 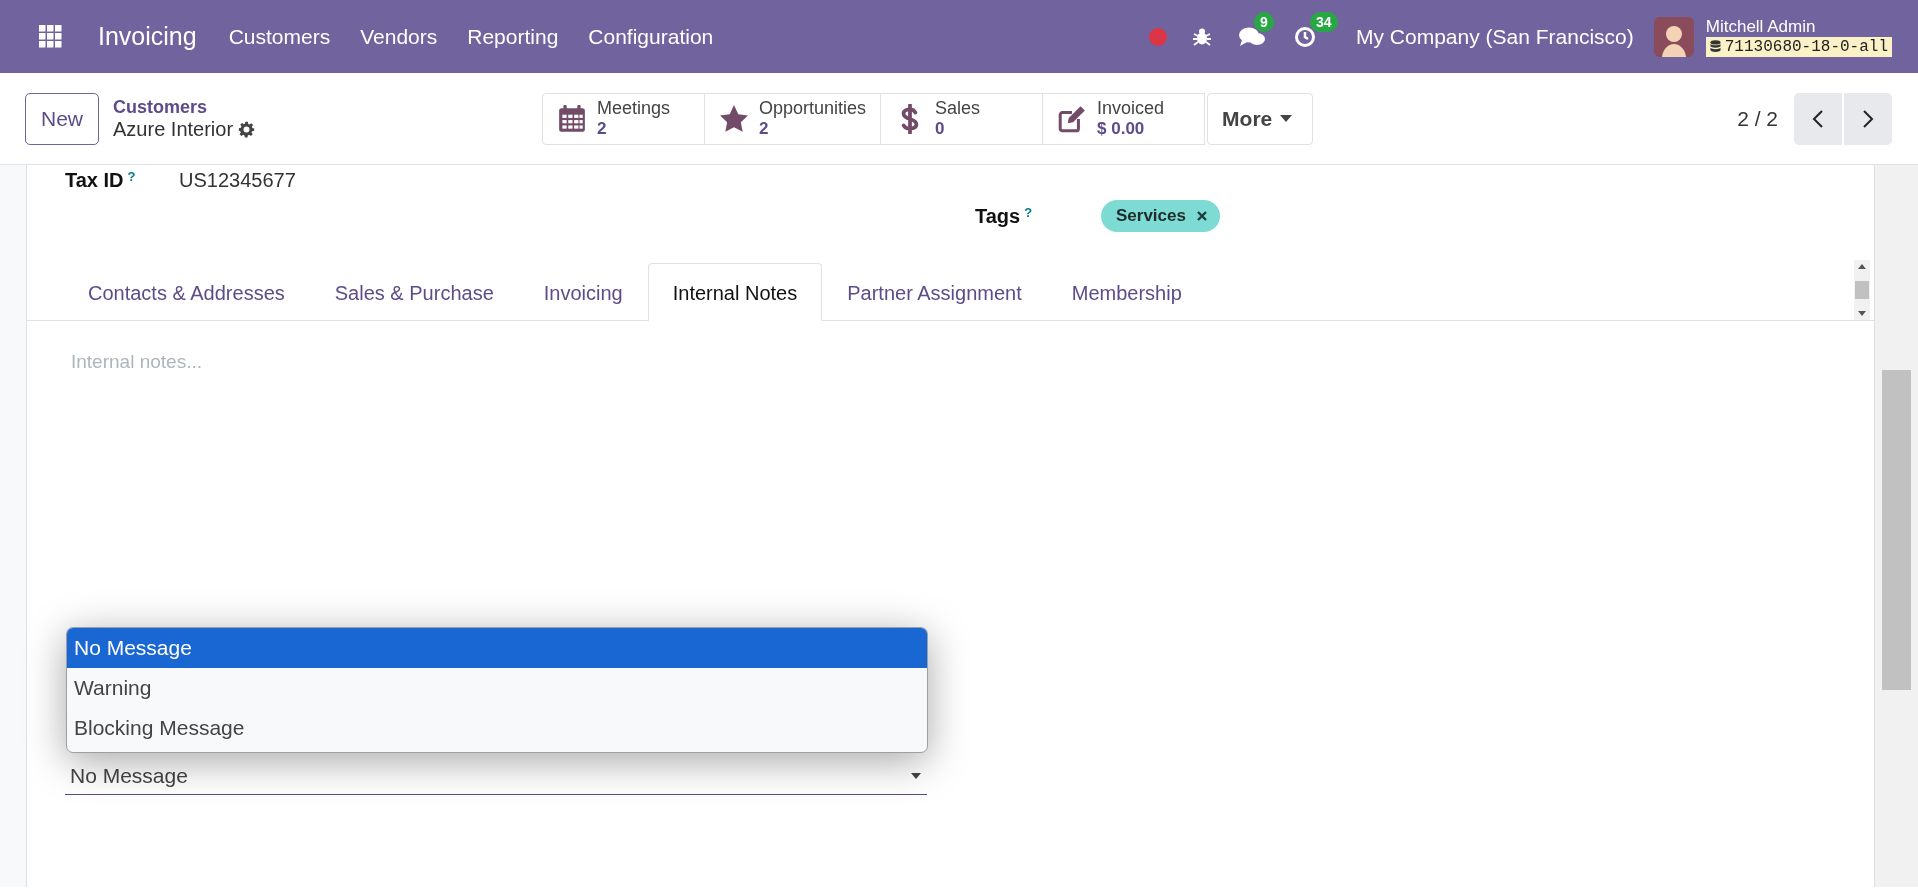 I want to click on smart-button: Invoiced $ 0.00, so click(x=1124, y=118).